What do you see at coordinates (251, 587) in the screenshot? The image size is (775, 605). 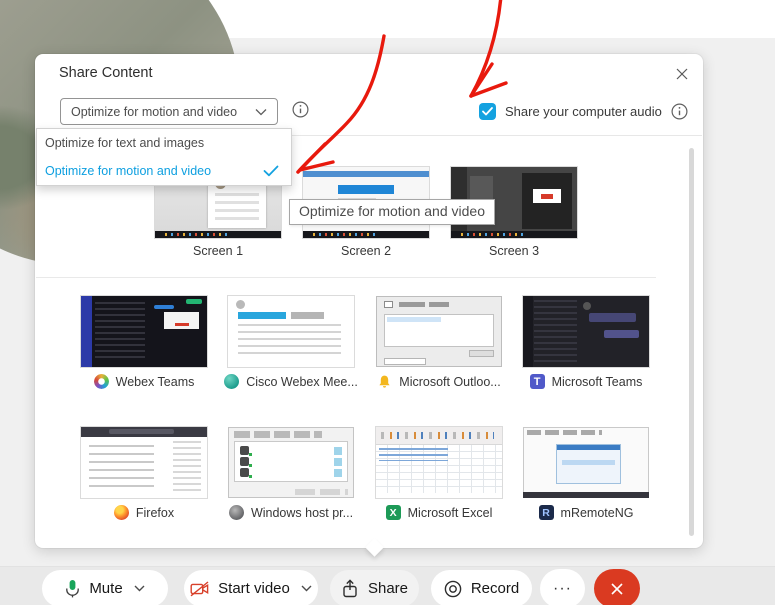 I see `start-video-button: Start video` at bounding box center [251, 587].